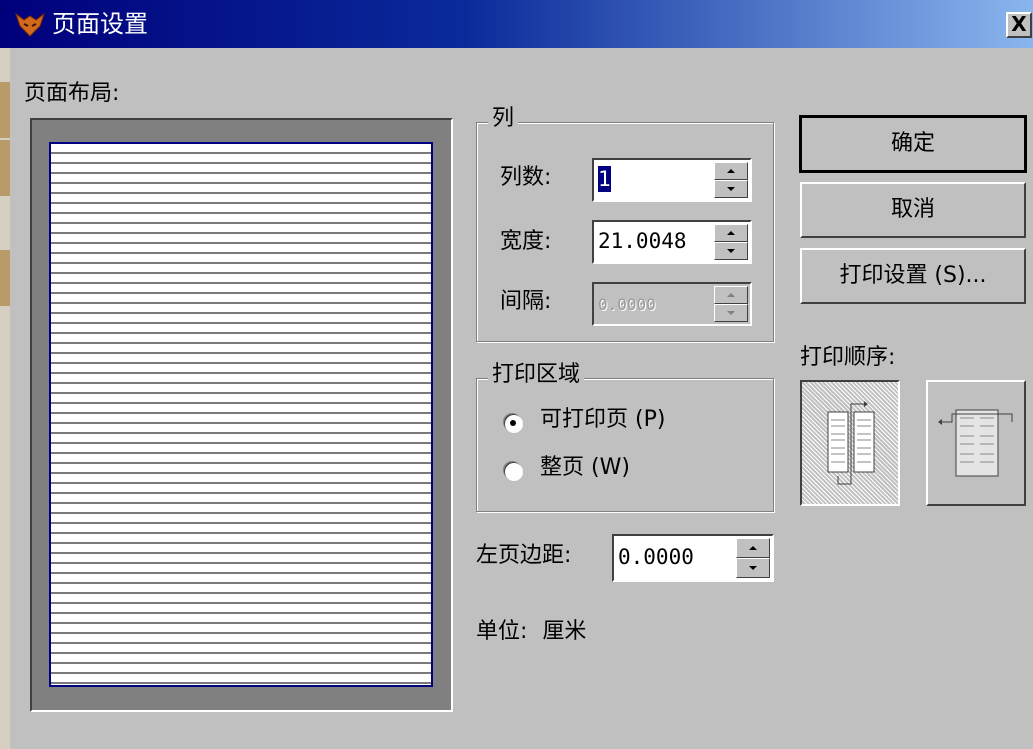  What do you see at coordinates (30, 24) in the screenshot?
I see `foxpro-fox-icon` at bounding box center [30, 24].